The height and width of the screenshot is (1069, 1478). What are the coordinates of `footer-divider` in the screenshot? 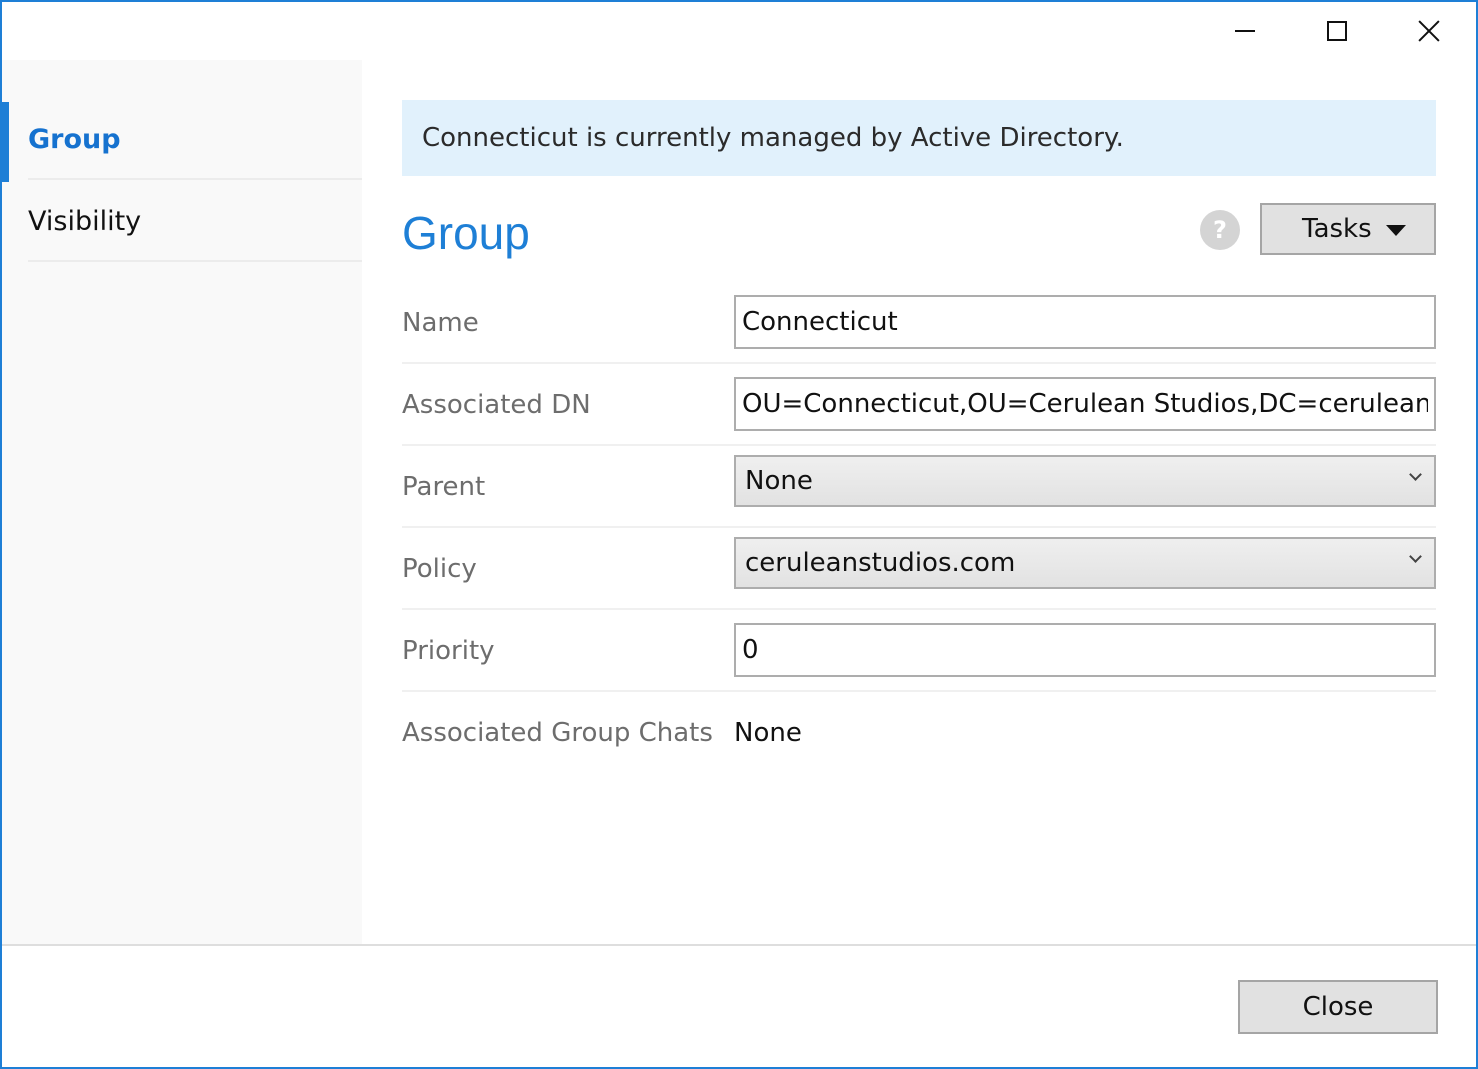 It's located at (739, 945).